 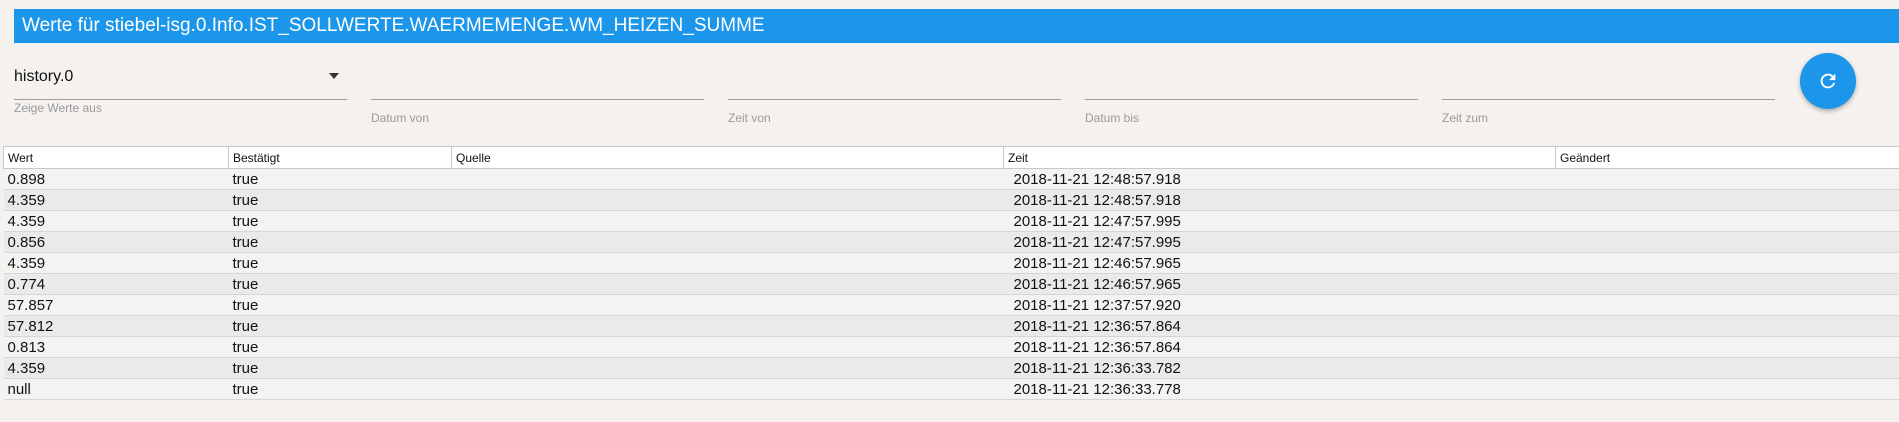 I want to click on cell-wert: 57.857, so click(x=116, y=305).